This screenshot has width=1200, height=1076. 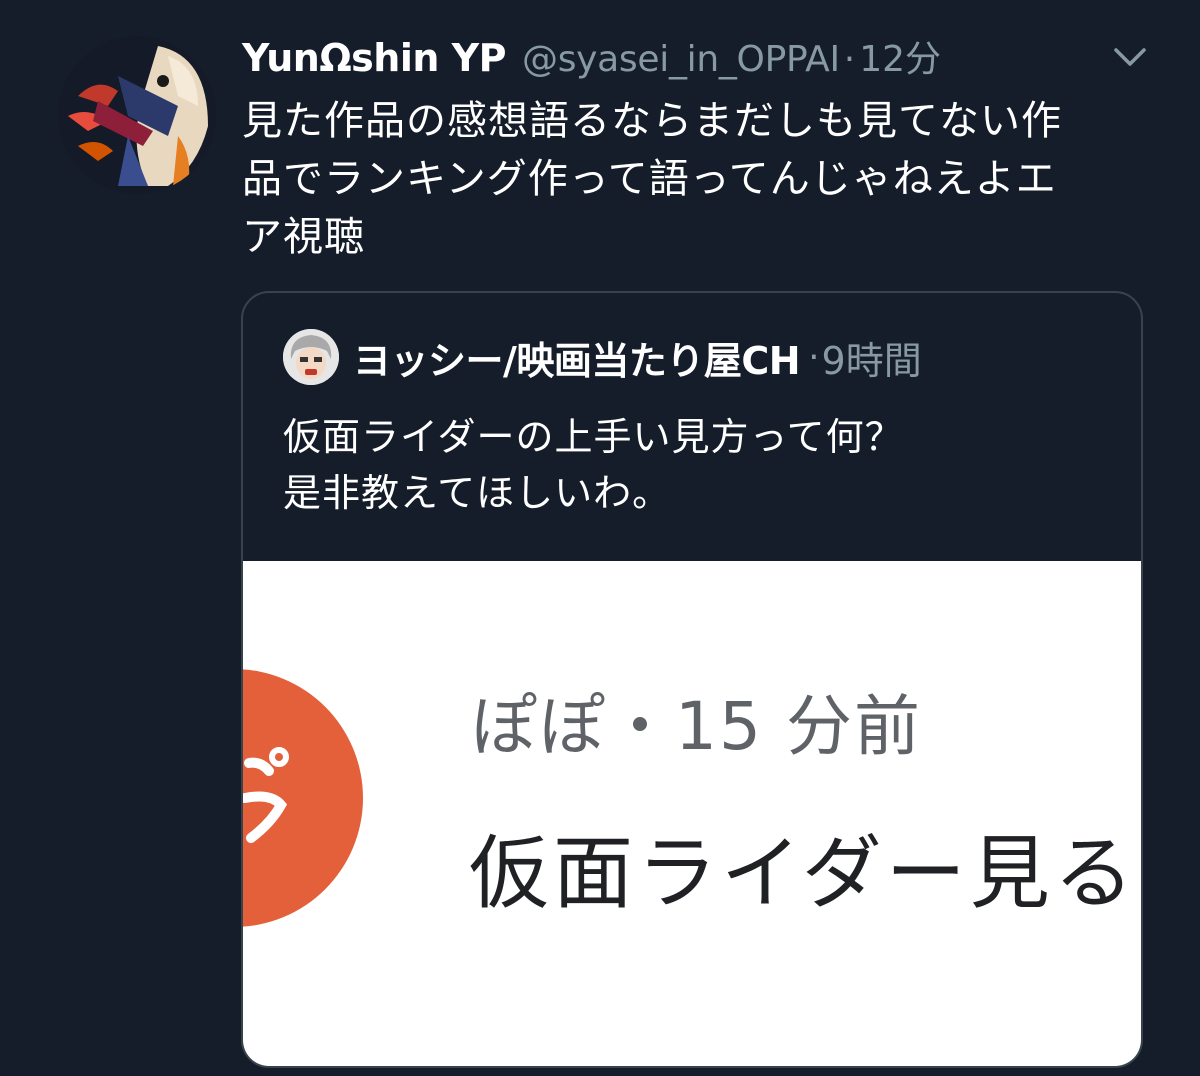 I want to click on quoted-text-line: 是非教えてほしいわ。, so click(x=477, y=493).